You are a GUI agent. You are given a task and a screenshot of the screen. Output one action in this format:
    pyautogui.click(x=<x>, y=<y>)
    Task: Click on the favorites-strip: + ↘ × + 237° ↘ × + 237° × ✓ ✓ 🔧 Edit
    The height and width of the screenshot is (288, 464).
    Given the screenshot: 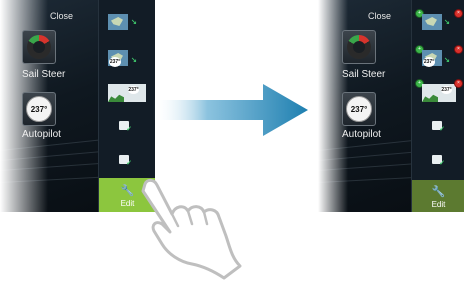 What is the action you would take?
    pyautogui.click(x=437, y=106)
    